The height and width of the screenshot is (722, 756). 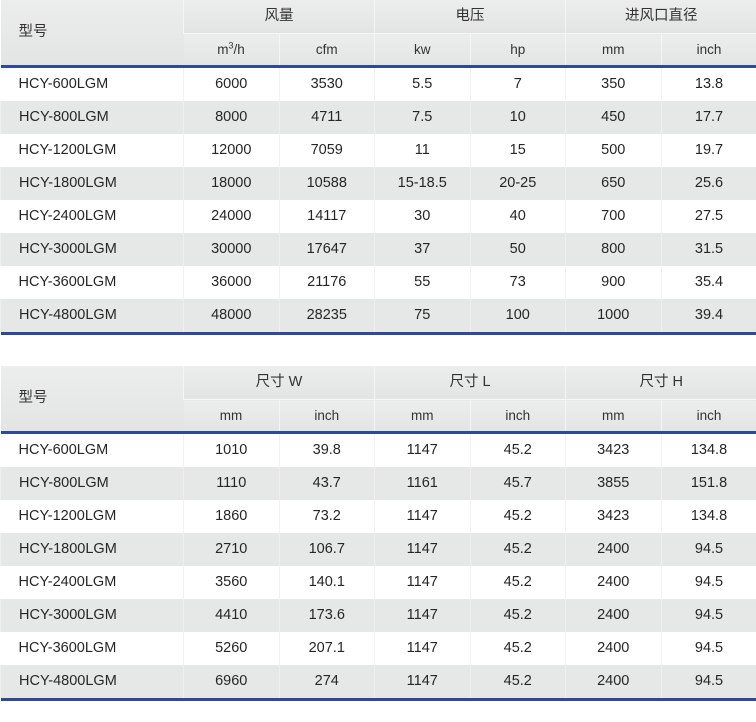 What do you see at coordinates (326, 681) in the screenshot?
I see `cell-value: 274` at bounding box center [326, 681].